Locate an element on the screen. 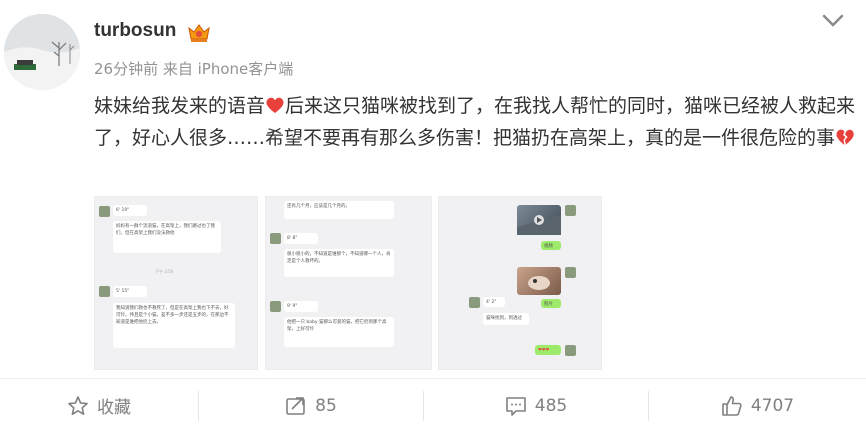 The width and height of the screenshot is (866, 432). chat-message: 视频 is located at coordinates (551, 245).